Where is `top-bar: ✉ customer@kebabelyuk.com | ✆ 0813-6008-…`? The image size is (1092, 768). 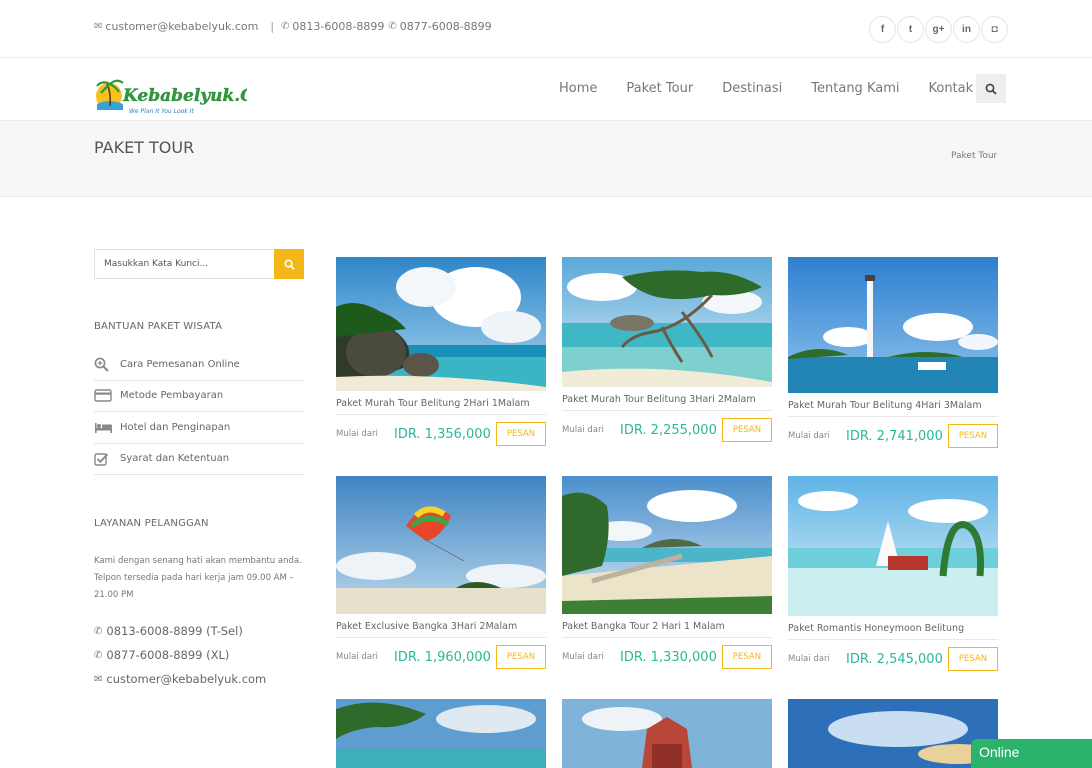 top-bar: ✉ customer@kebabelyuk.com | ✆ 0813-6008-… is located at coordinates (546, 29).